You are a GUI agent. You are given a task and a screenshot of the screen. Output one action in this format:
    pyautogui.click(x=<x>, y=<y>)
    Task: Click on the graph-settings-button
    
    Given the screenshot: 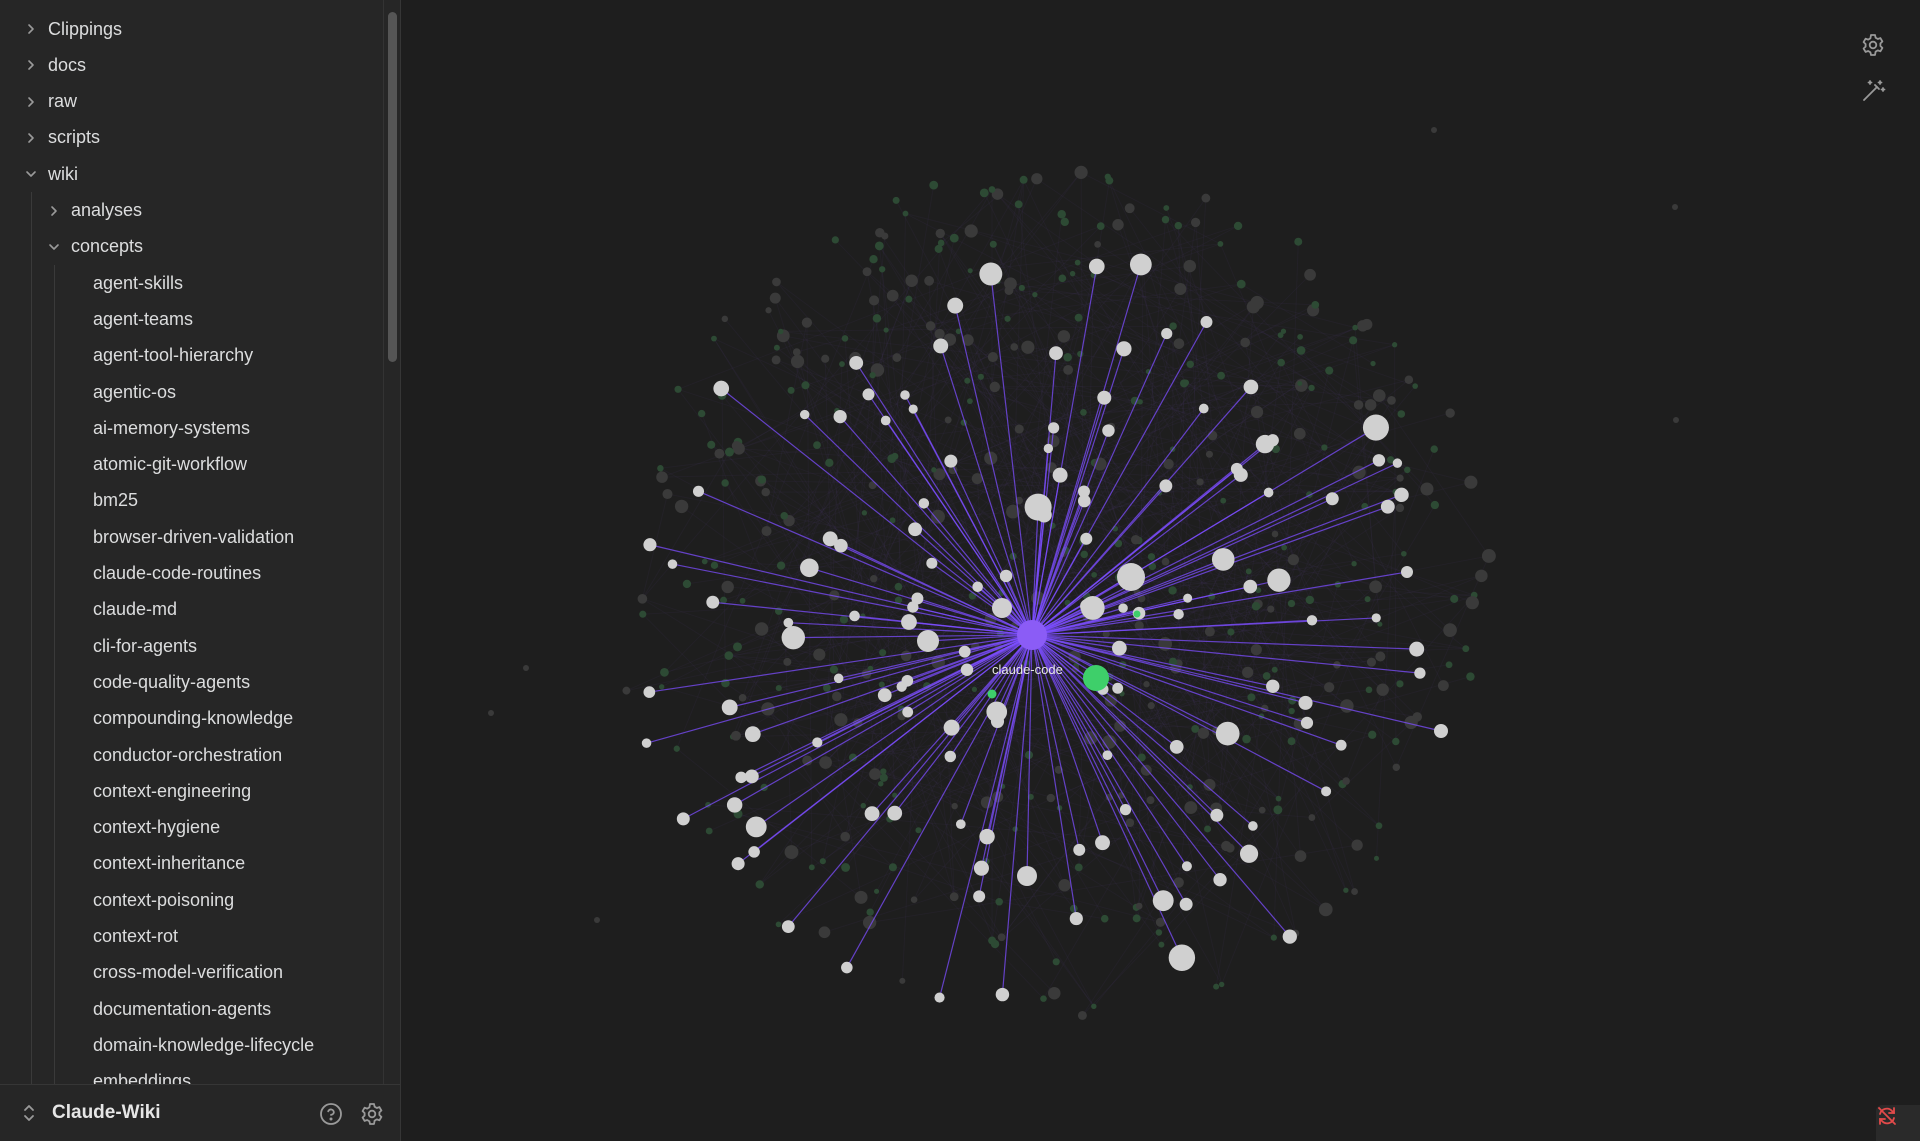 What is the action you would take?
    pyautogui.click(x=1874, y=46)
    